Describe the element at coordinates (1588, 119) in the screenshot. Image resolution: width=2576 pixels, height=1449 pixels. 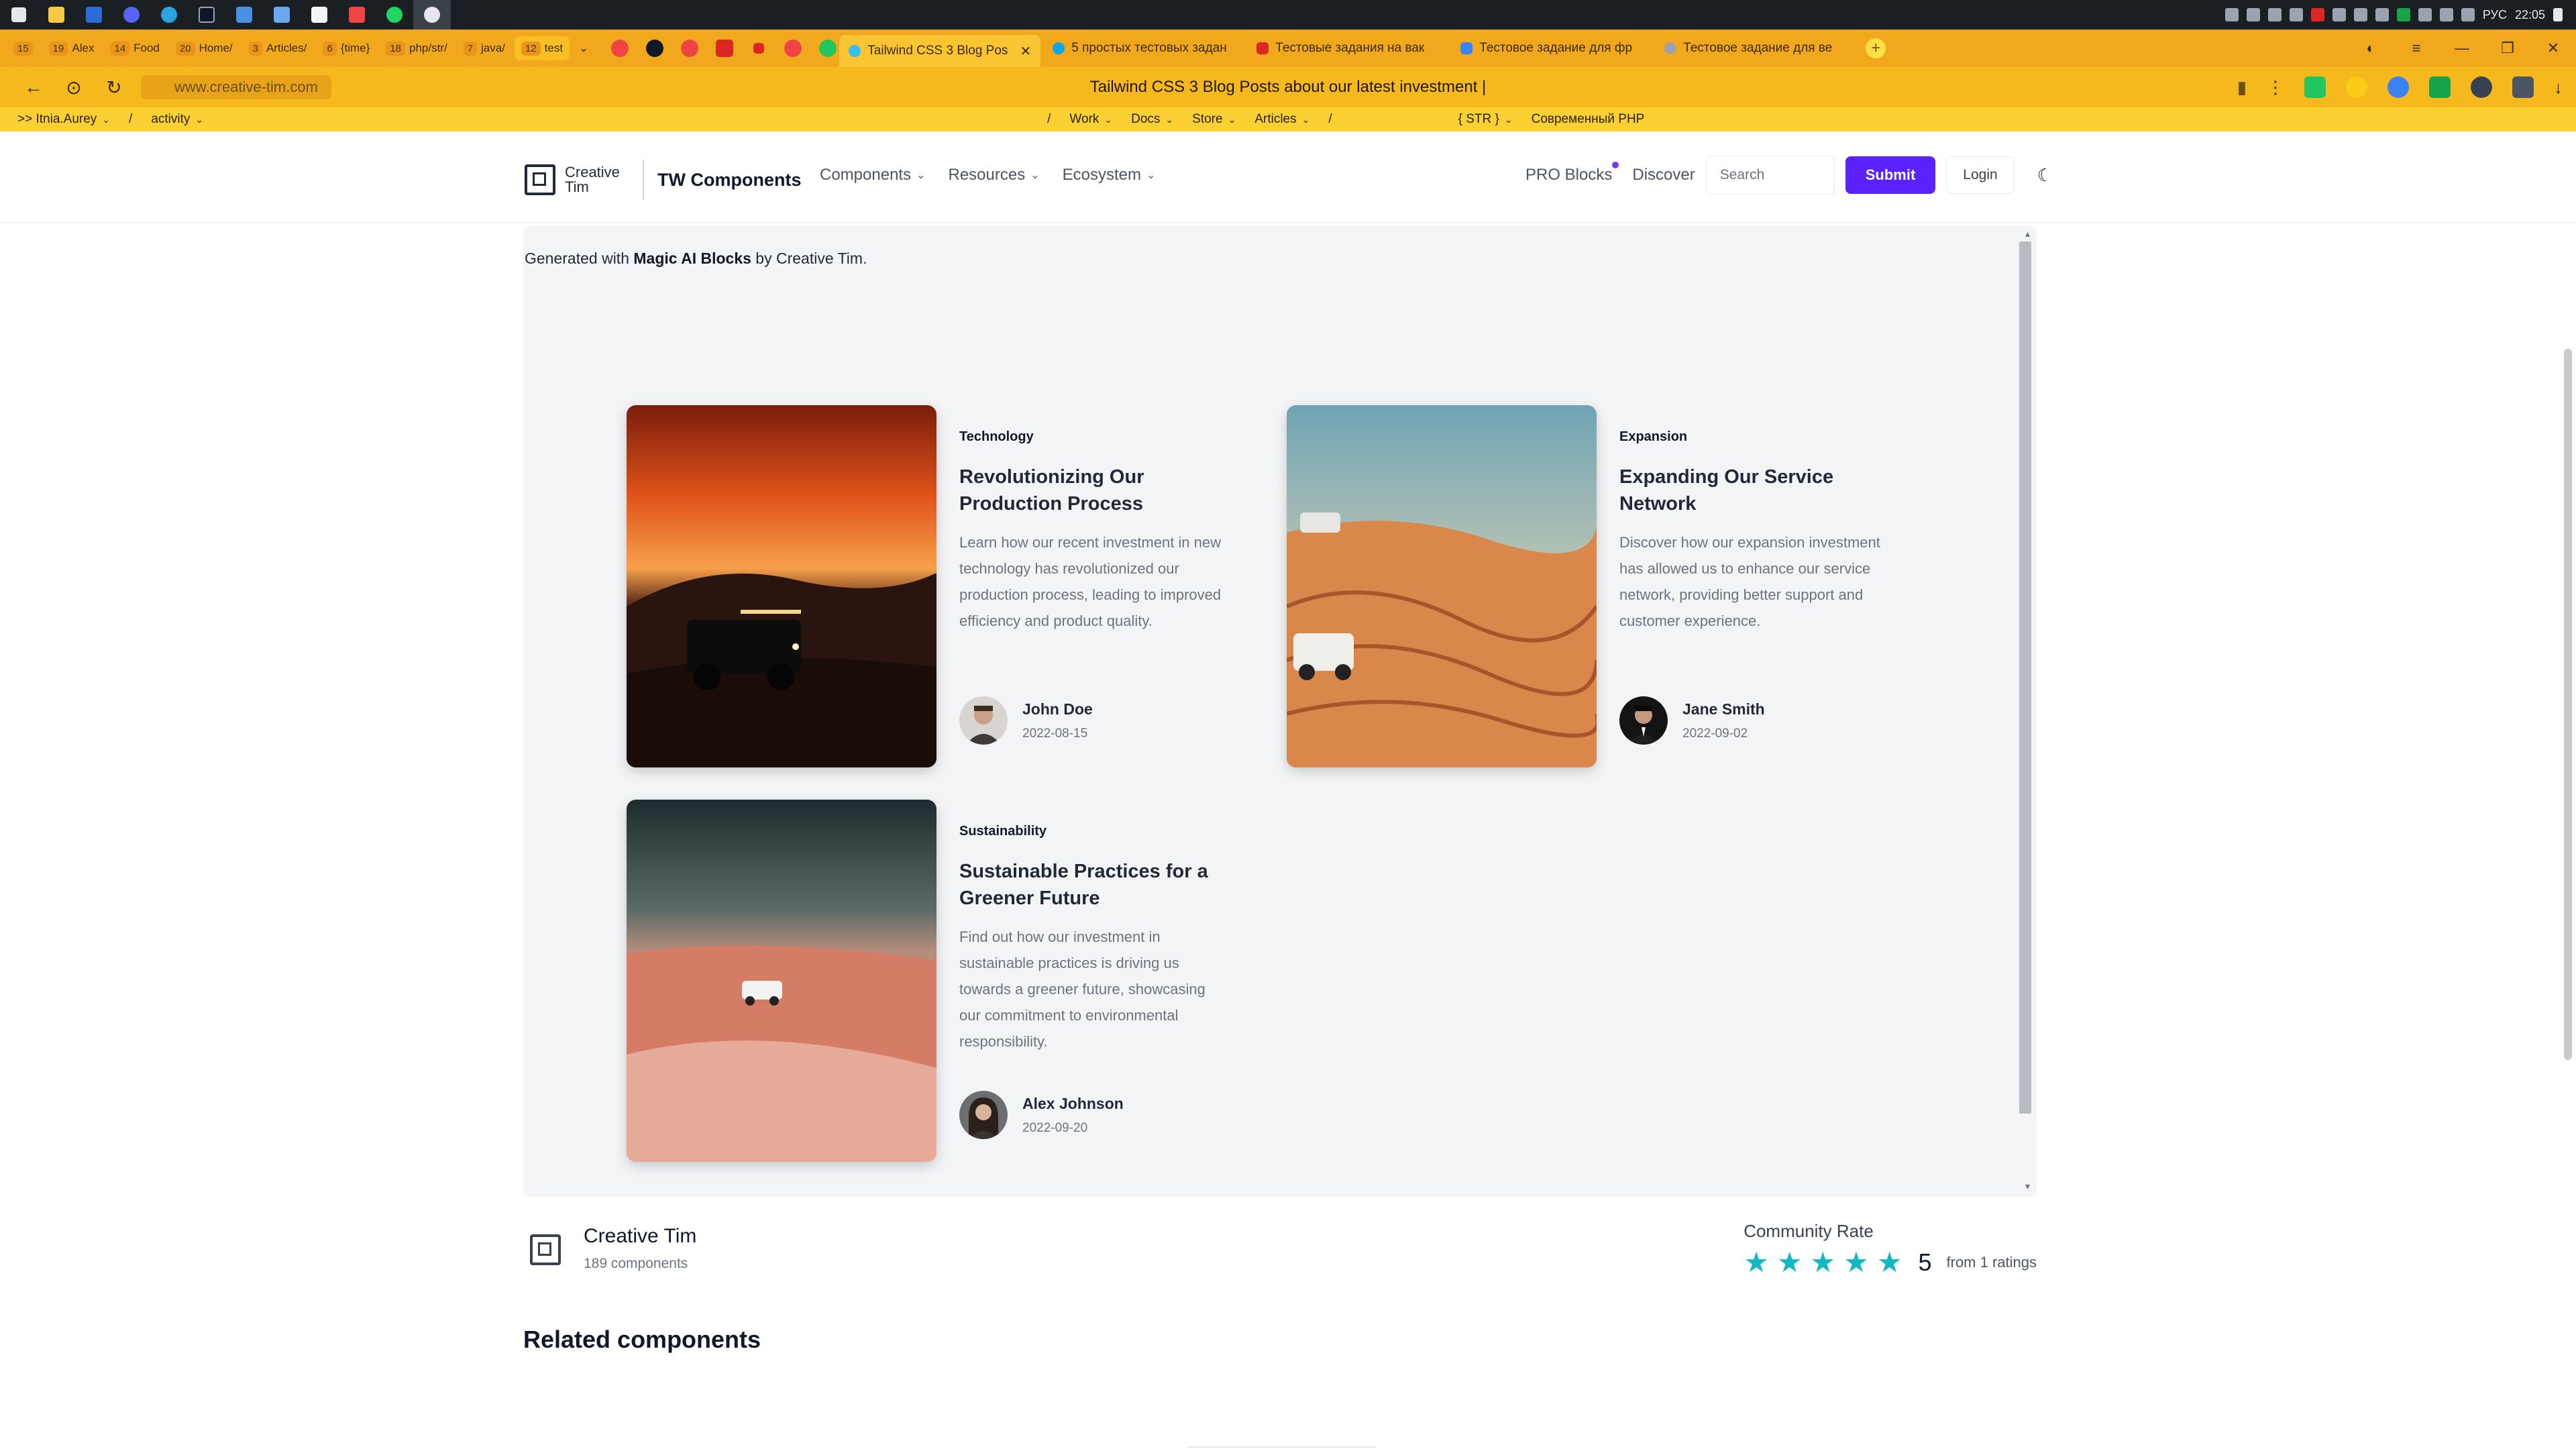
I see `bookmark-link: Современный PHP` at that location.